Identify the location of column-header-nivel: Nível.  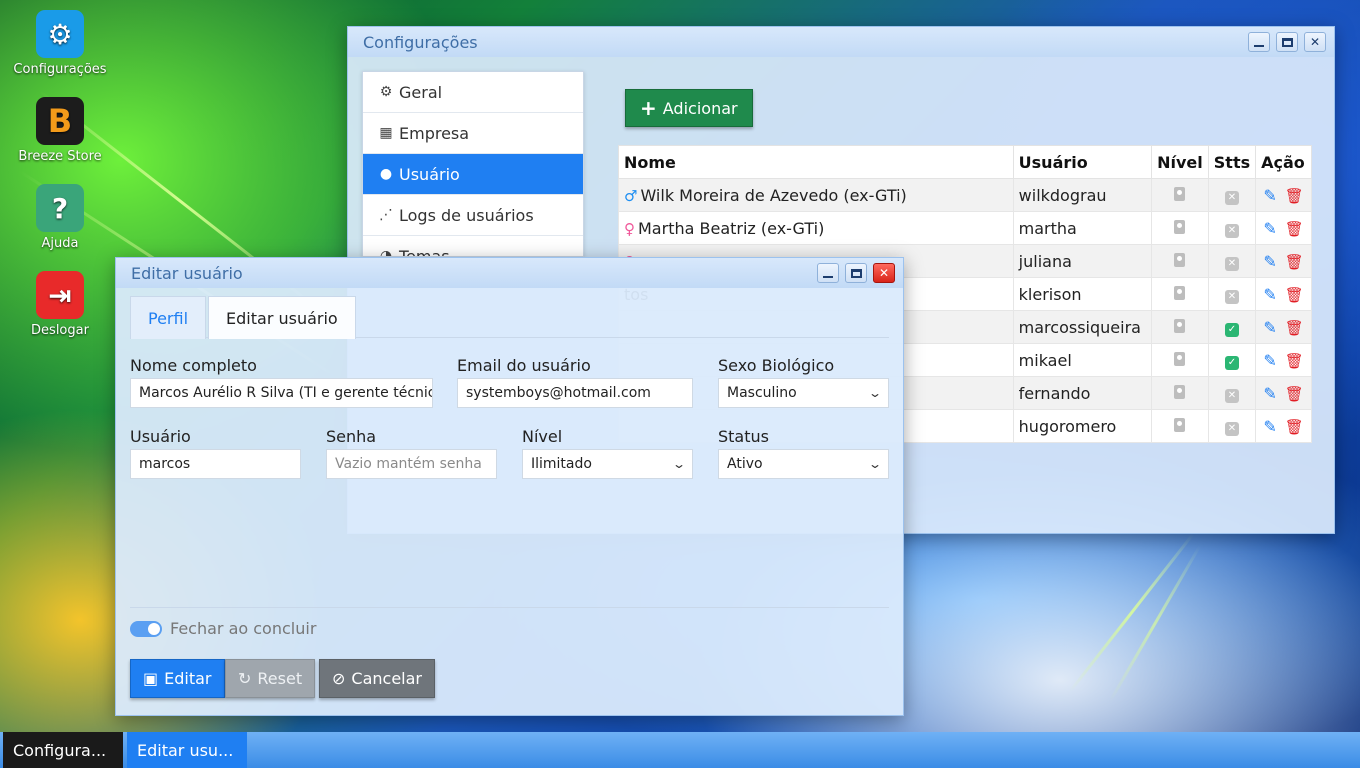
(1180, 162).